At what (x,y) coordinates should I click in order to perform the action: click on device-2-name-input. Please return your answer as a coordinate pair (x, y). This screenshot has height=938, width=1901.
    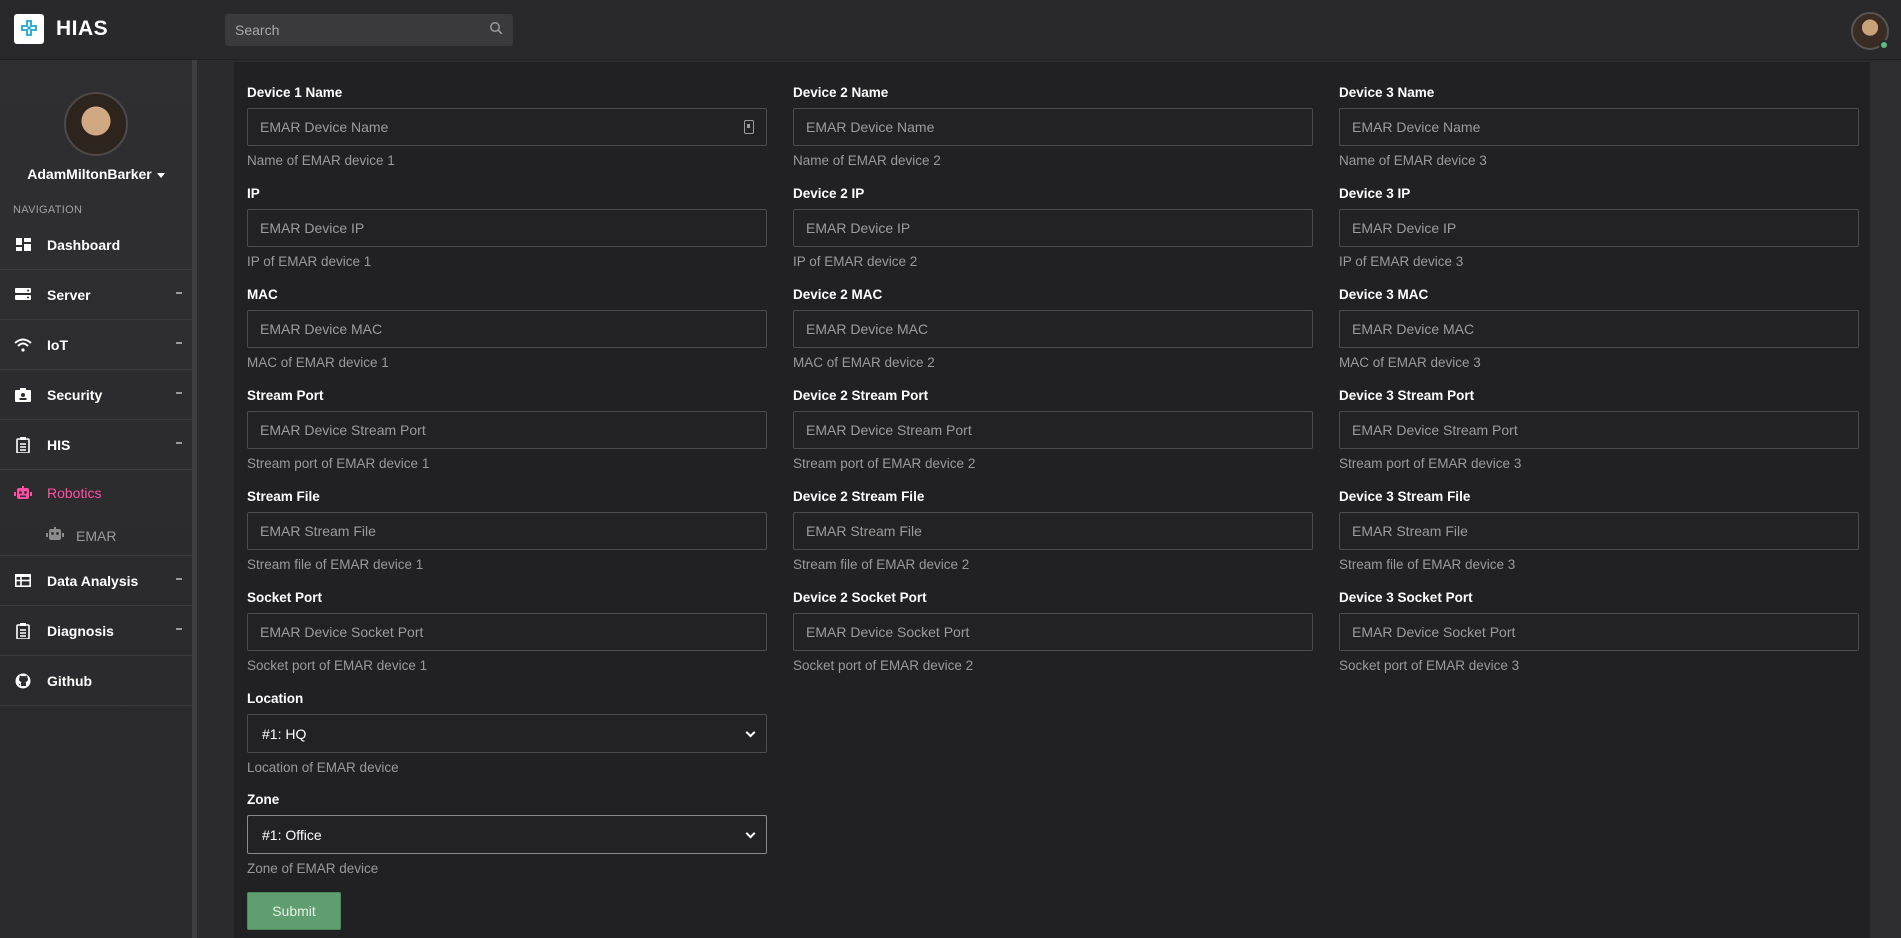
    Looking at the image, I should click on (1053, 127).